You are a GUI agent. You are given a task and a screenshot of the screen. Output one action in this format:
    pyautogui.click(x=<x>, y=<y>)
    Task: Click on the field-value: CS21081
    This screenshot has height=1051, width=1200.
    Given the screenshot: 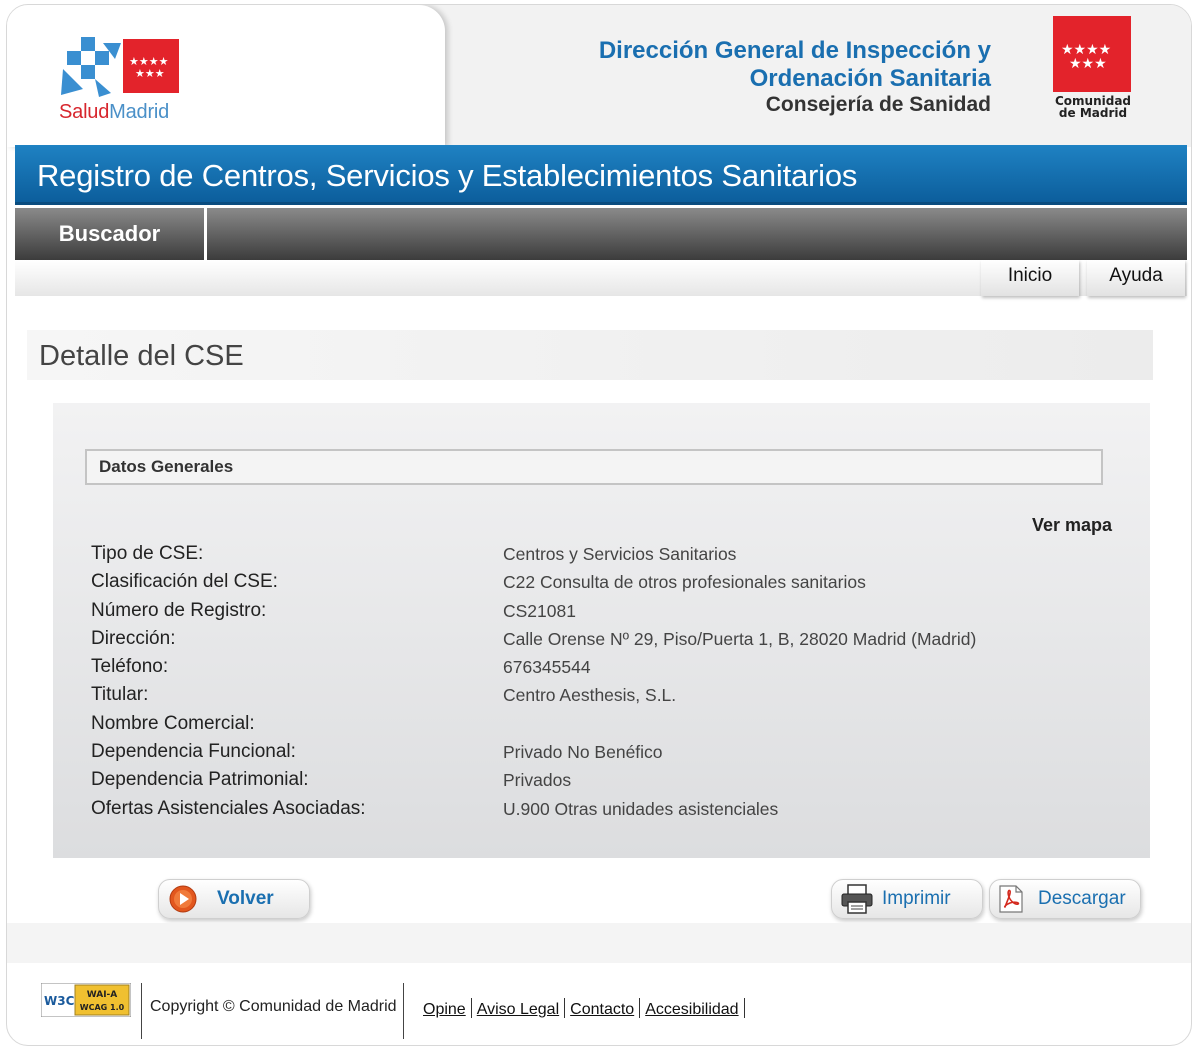 What is the action you would take?
    pyautogui.click(x=539, y=610)
    